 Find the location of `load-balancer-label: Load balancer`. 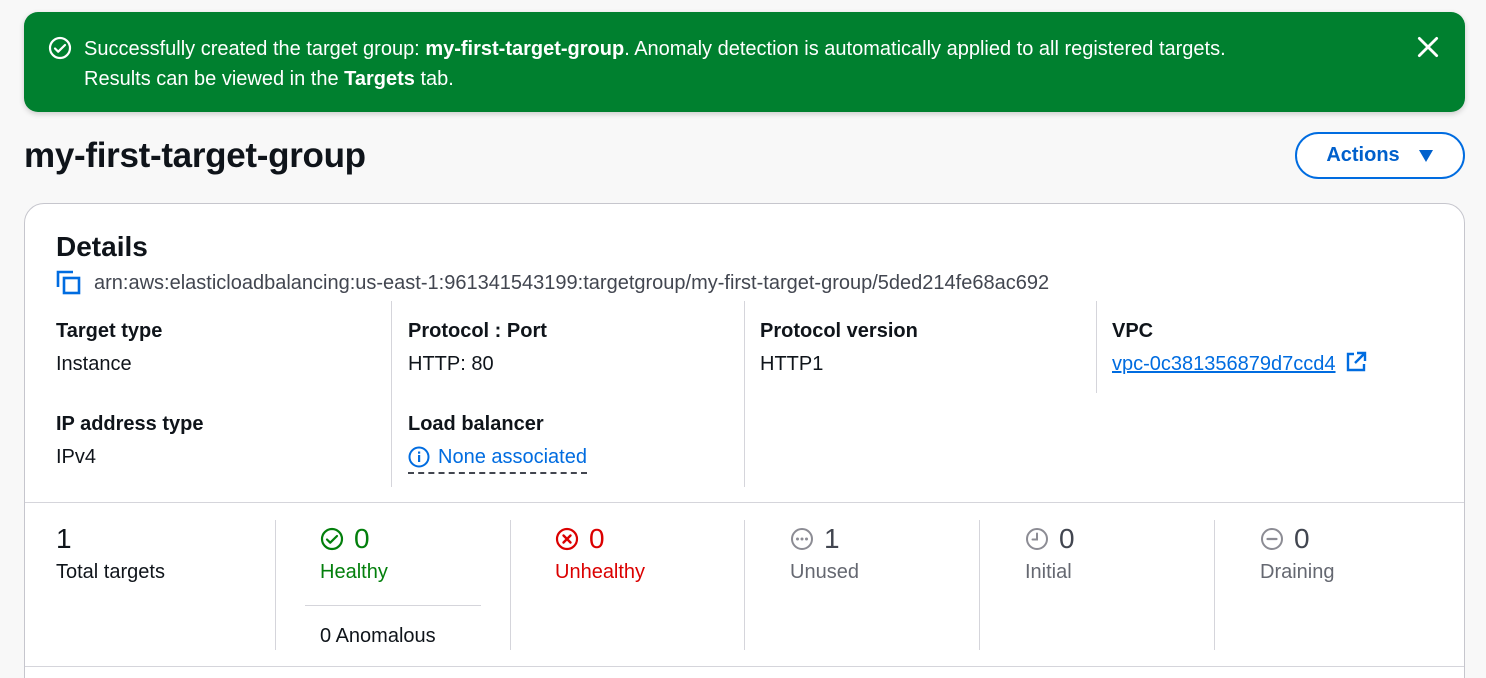

load-balancer-label: Load balancer is located at coordinates (476, 424).